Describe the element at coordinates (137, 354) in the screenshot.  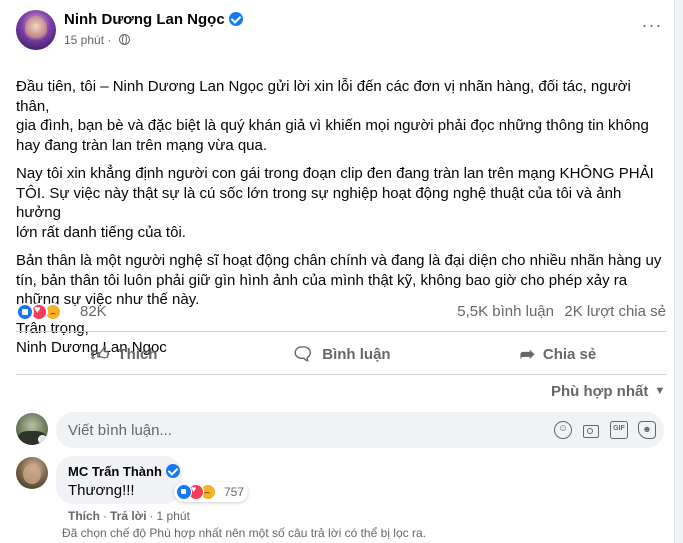
I see `like-label: Thích` at that location.